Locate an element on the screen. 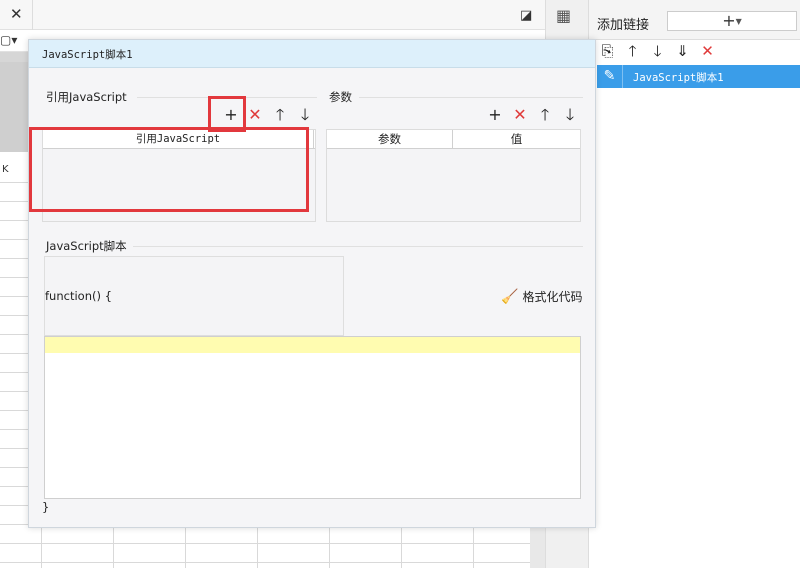 Image resolution: width=800 pixels, height=568 pixels. plus-icon: + is located at coordinates (729, 20).